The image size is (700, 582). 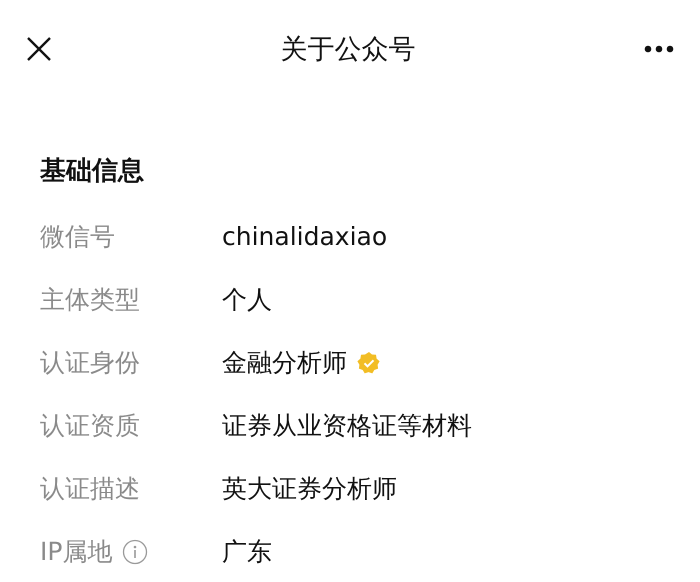 I want to click on field-value: 证券从业资格证等材料, so click(x=347, y=426).